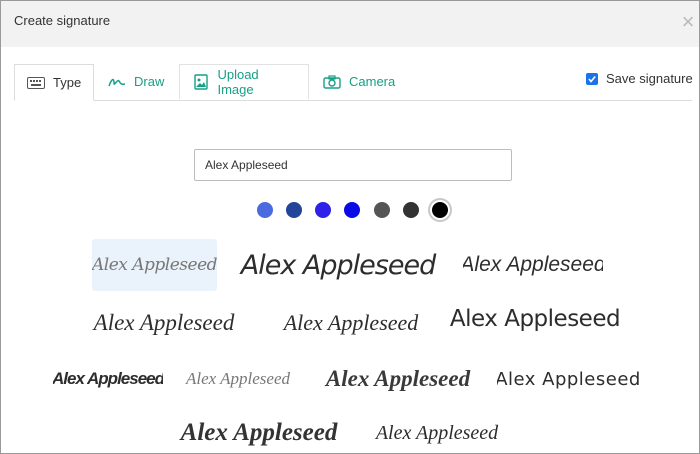 This screenshot has height=454, width=700. I want to click on tab-camera-label: Camera, so click(372, 81).